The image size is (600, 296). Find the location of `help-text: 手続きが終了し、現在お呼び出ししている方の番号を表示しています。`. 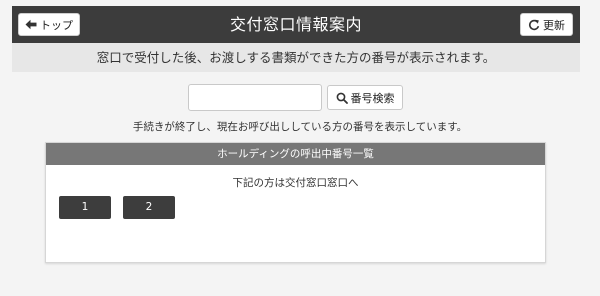

help-text: 手続きが終了し、現在お呼び出ししている方の番号を表示しています。 is located at coordinates (300, 127).